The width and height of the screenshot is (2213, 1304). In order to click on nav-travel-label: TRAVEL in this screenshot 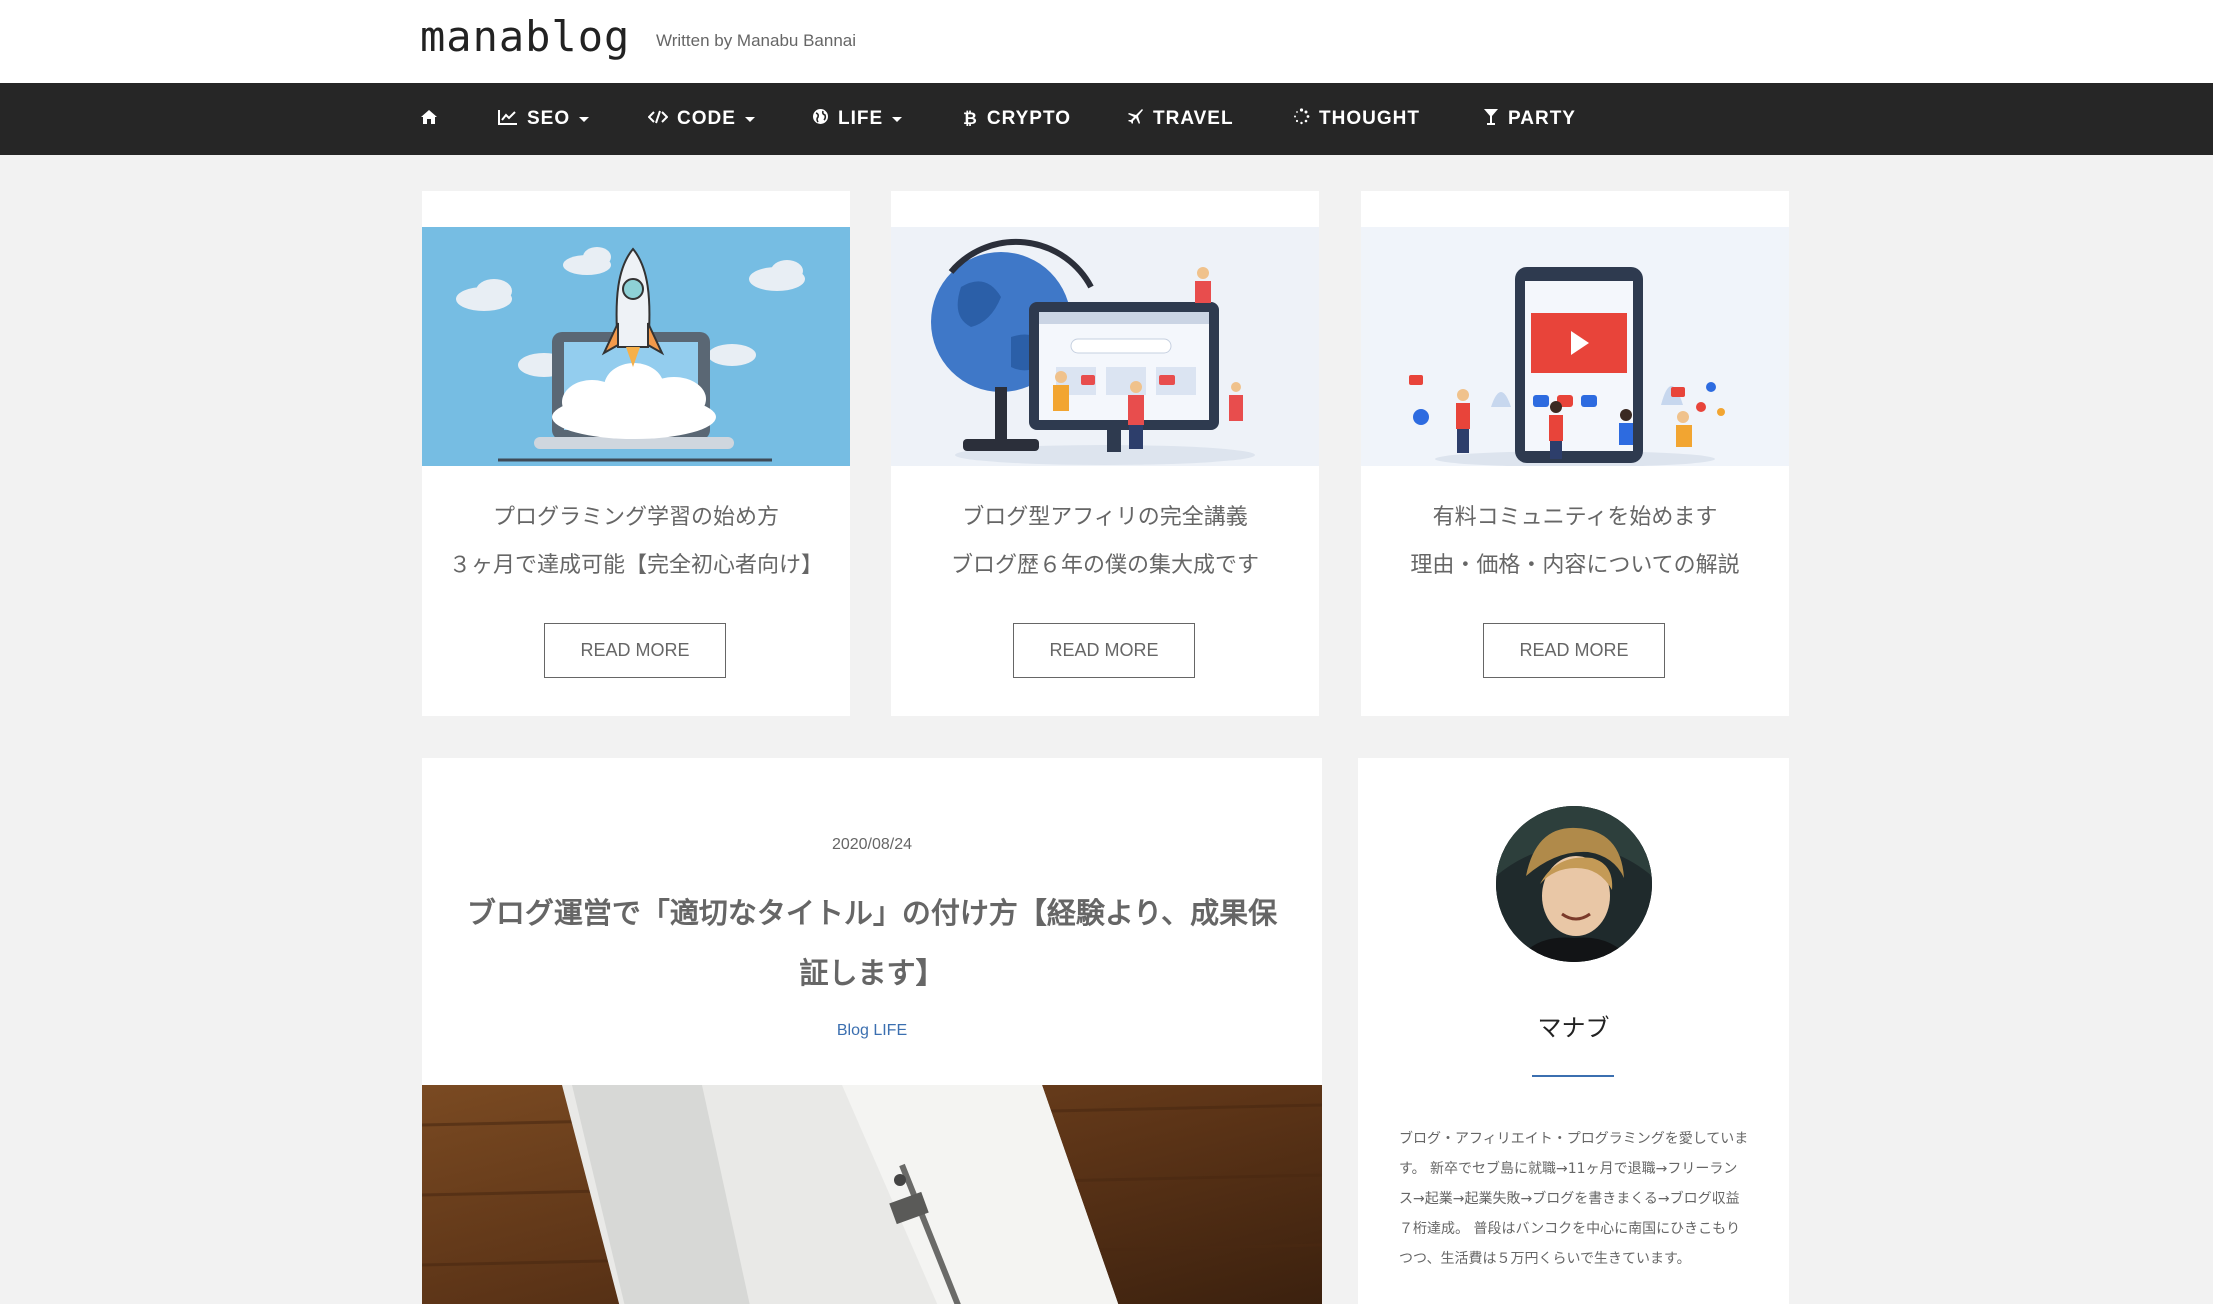, I will do `click(1193, 118)`.